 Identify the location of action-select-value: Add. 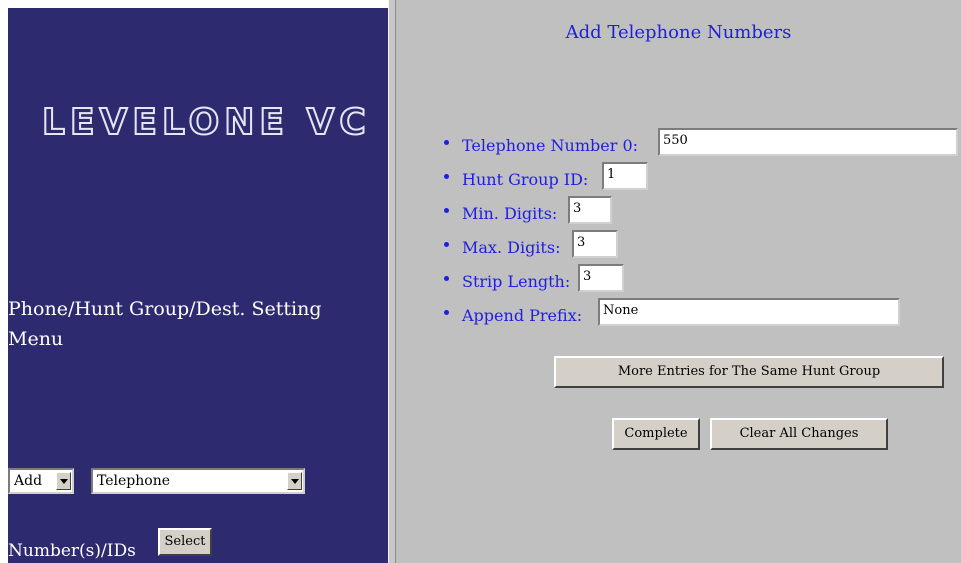
(28, 481).